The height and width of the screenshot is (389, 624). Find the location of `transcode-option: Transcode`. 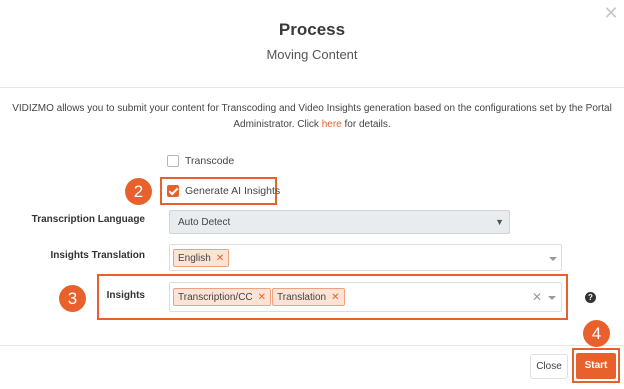

transcode-option: Transcode is located at coordinates (200, 161).